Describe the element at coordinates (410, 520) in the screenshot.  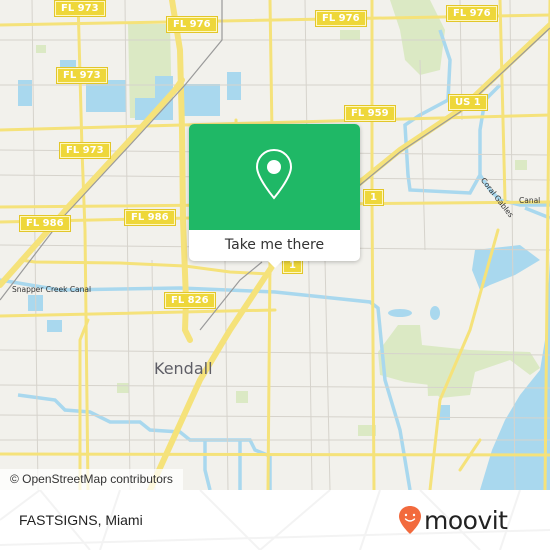
I see `moovit-pin-icon` at that location.